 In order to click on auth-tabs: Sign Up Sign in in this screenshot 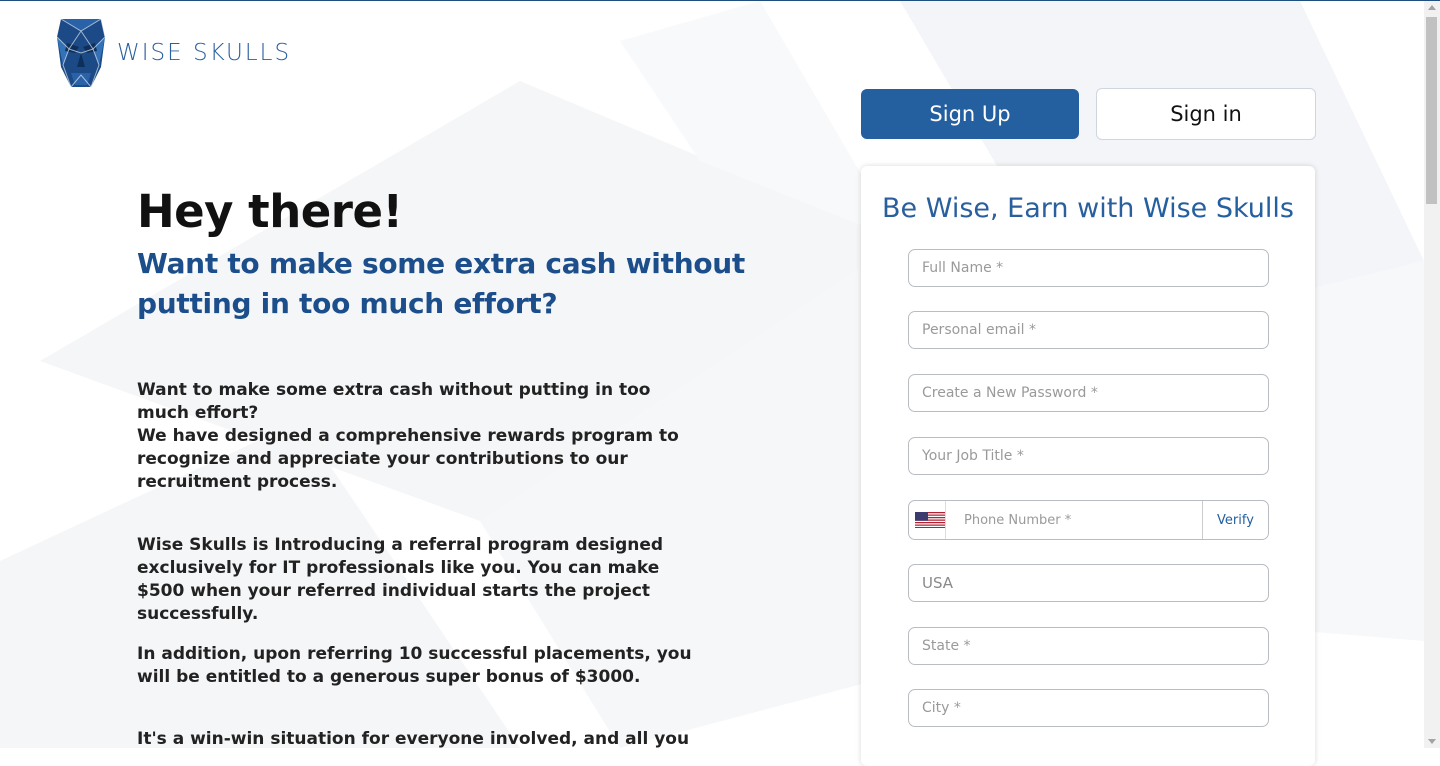, I will do `click(1088, 114)`.